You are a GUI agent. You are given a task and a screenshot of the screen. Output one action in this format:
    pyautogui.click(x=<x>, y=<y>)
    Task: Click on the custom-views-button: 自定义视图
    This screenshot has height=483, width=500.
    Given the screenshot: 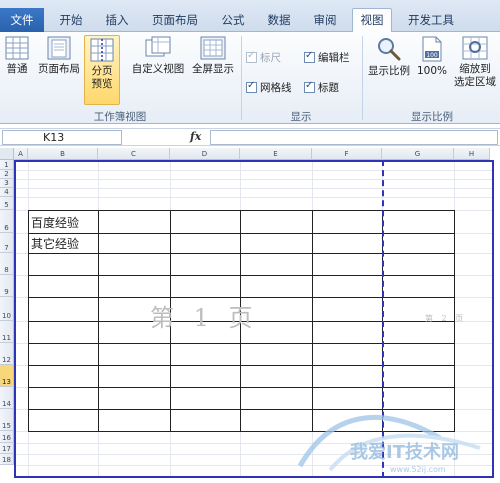 What is the action you would take?
    pyautogui.click(x=158, y=56)
    